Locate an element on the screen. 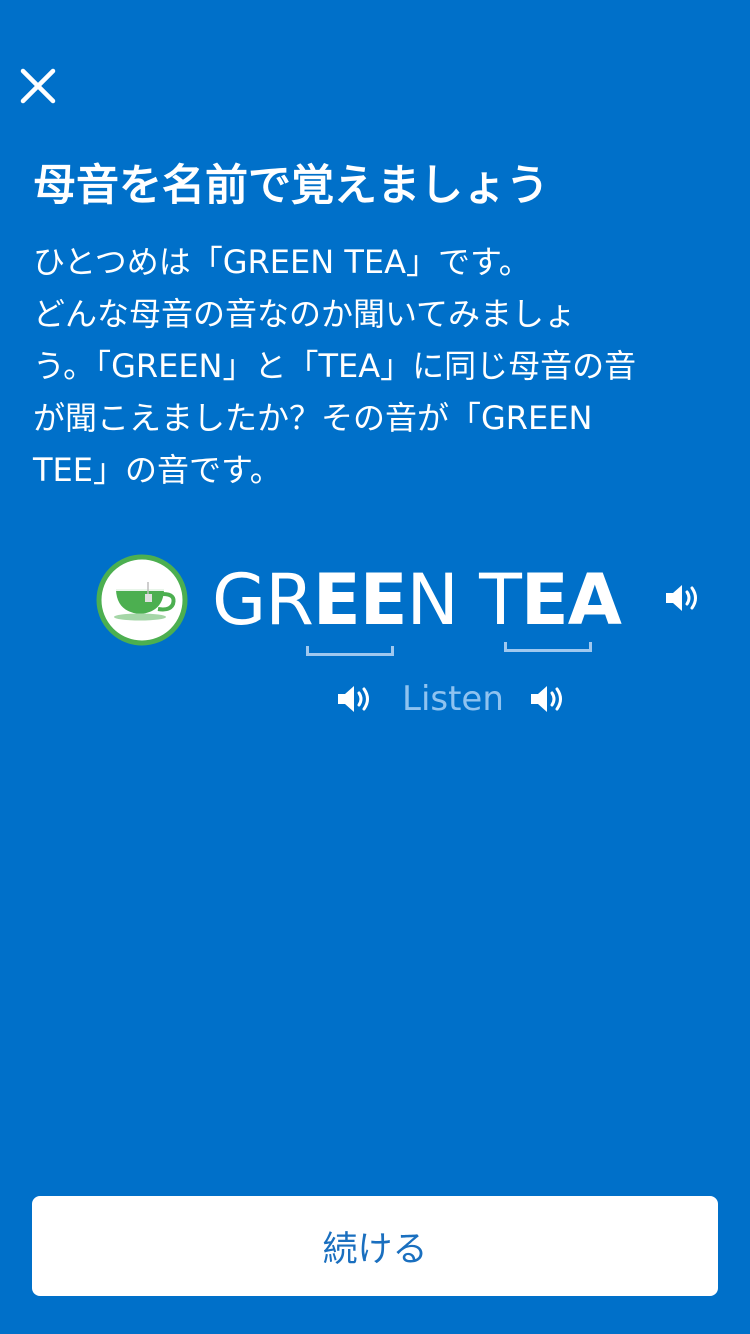 The image size is (750, 1334). instruction-line: う。「GREEN」と「TEA」に同じ母音の音 is located at coordinates (335, 366).